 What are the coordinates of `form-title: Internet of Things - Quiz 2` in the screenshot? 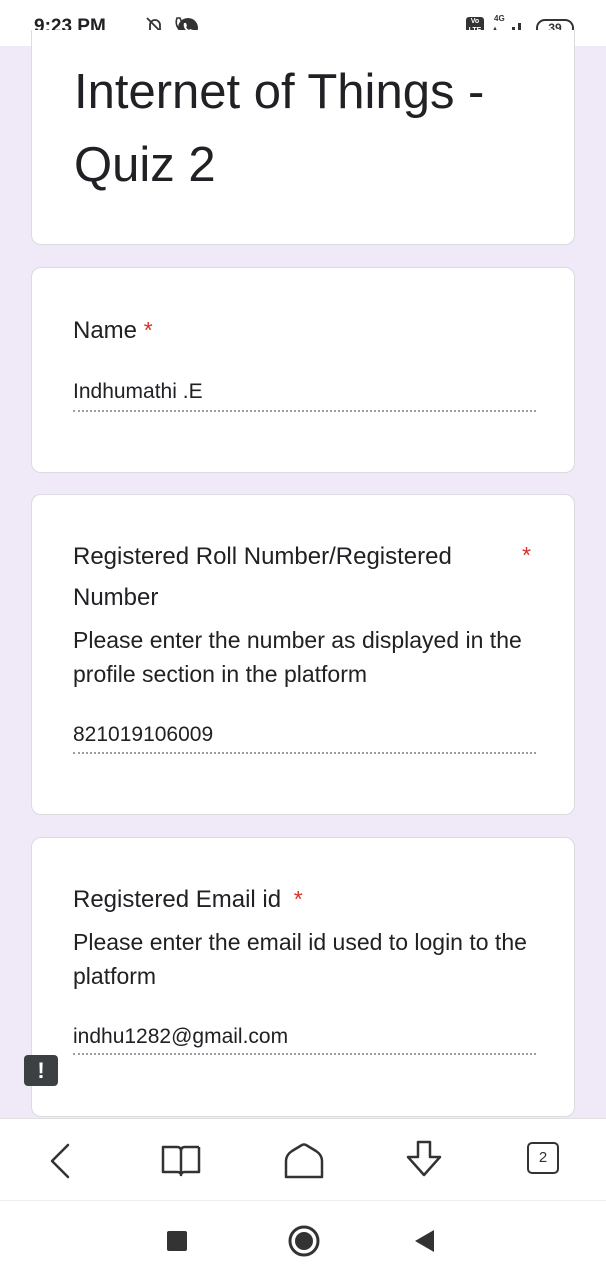 It's located at (279, 128).